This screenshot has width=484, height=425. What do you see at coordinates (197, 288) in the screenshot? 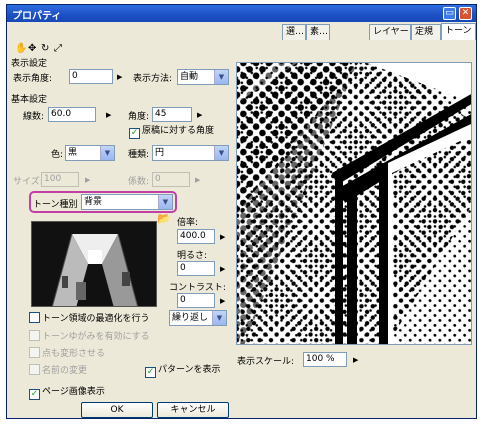
I see `contrast-label: コントラスト:` at bounding box center [197, 288].